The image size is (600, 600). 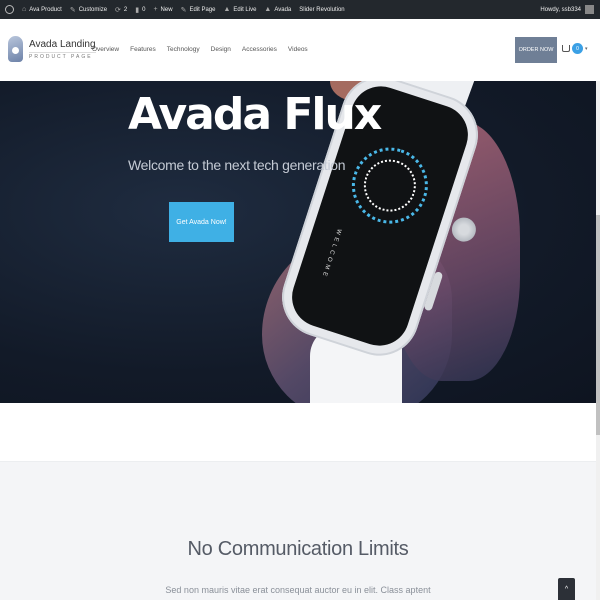 What do you see at coordinates (144, 9) in the screenshot?
I see `comments-count: 0` at bounding box center [144, 9].